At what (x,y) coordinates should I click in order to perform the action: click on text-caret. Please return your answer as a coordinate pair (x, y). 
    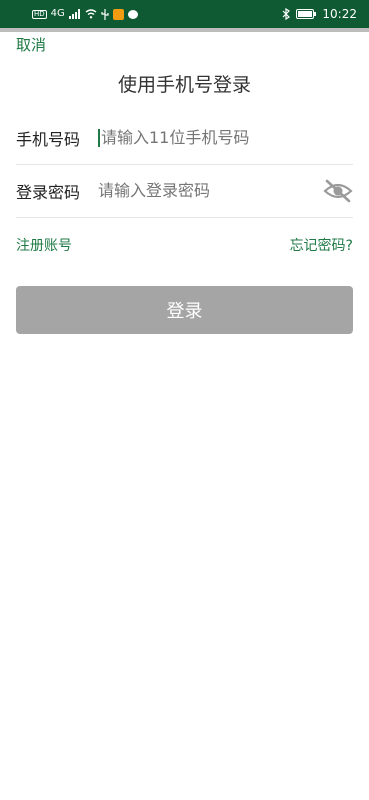
    Looking at the image, I should click on (99, 137).